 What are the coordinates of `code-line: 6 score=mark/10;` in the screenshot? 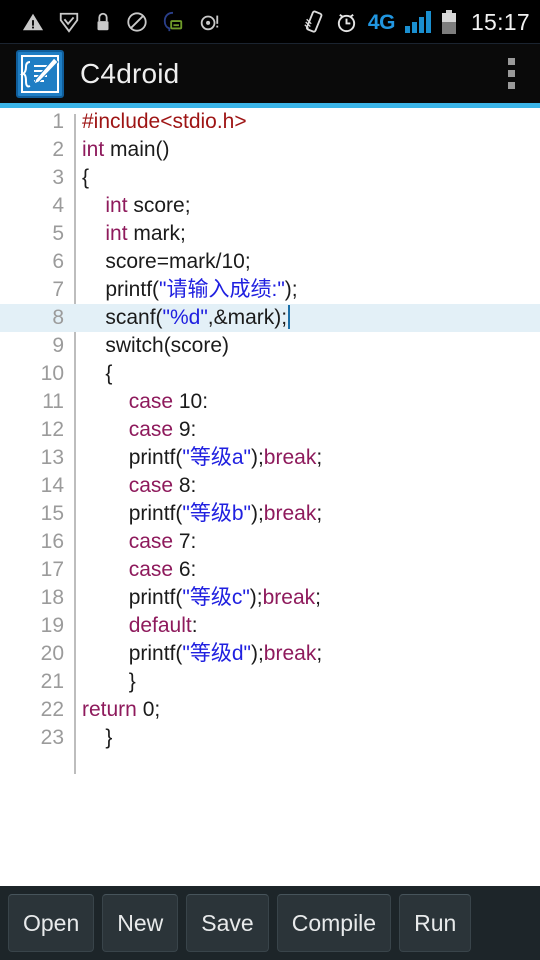 It's located at (270, 262).